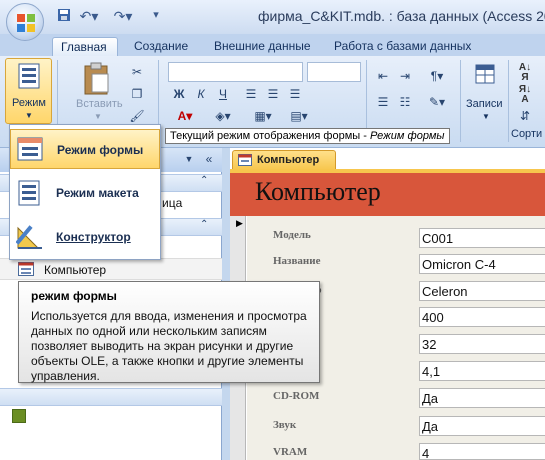 Image resolution: width=545 pixels, height=460 pixels. Describe the element at coordinates (201, 94) in the screenshot. I see `italic-icon: К` at that location.